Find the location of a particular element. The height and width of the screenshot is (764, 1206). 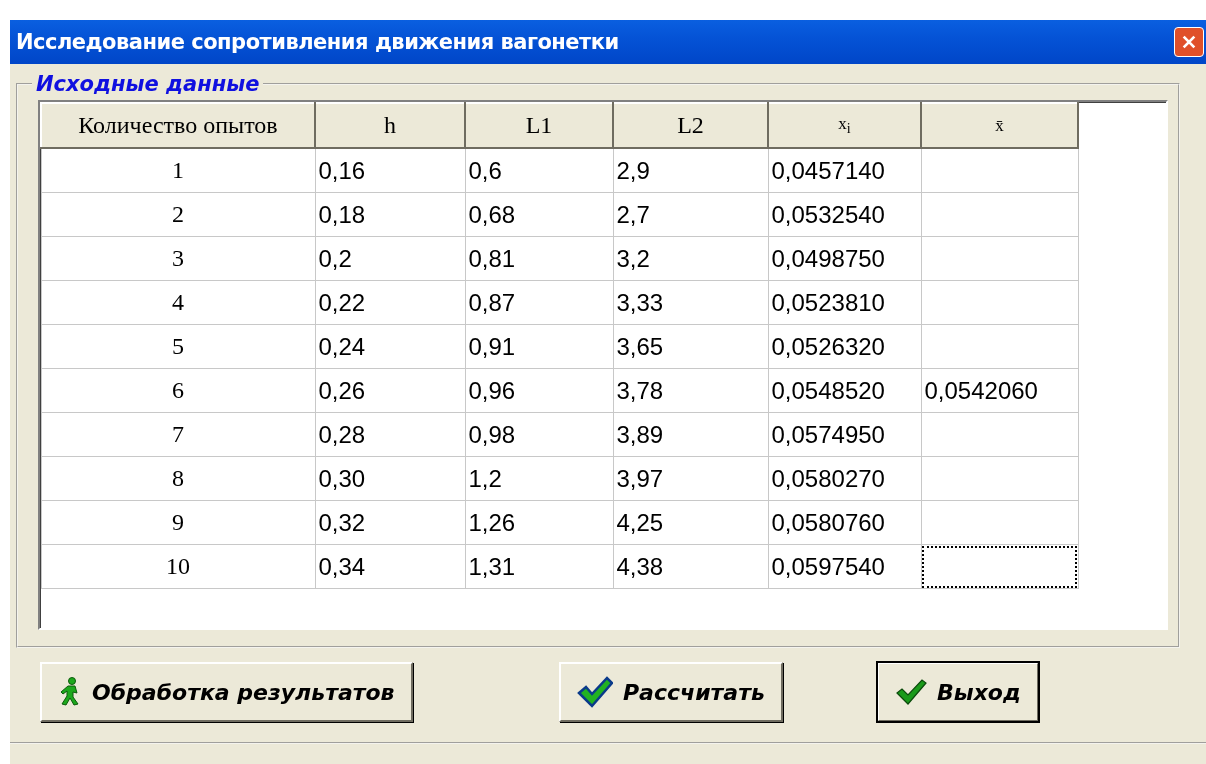

table-cell: 0,0580270 is located at coordinates (844, 478).